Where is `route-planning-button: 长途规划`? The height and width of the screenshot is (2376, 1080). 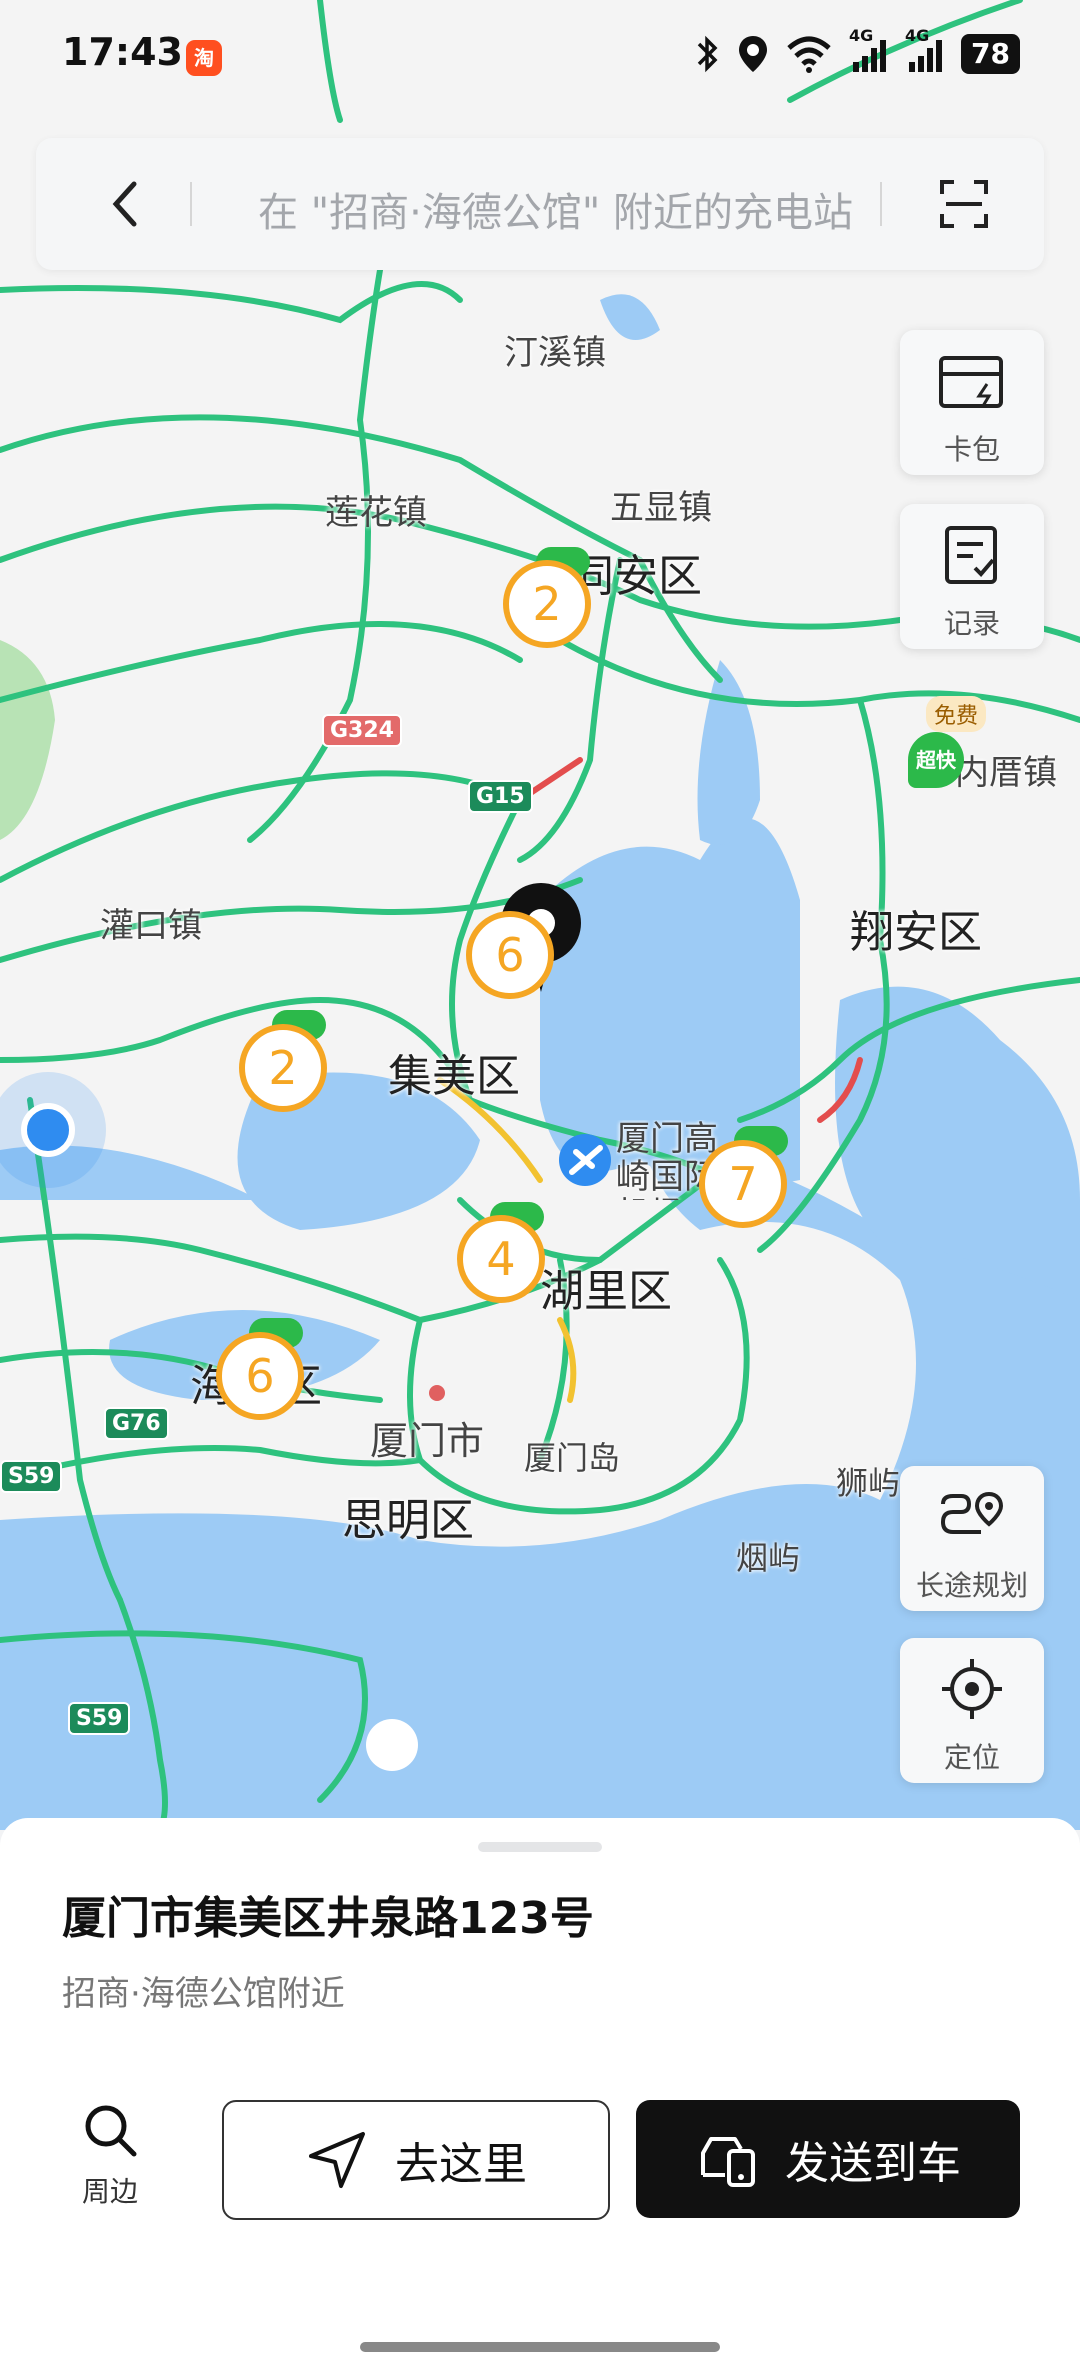
route-planning-button: 长途规划 is located at coordinates (972, 1538).